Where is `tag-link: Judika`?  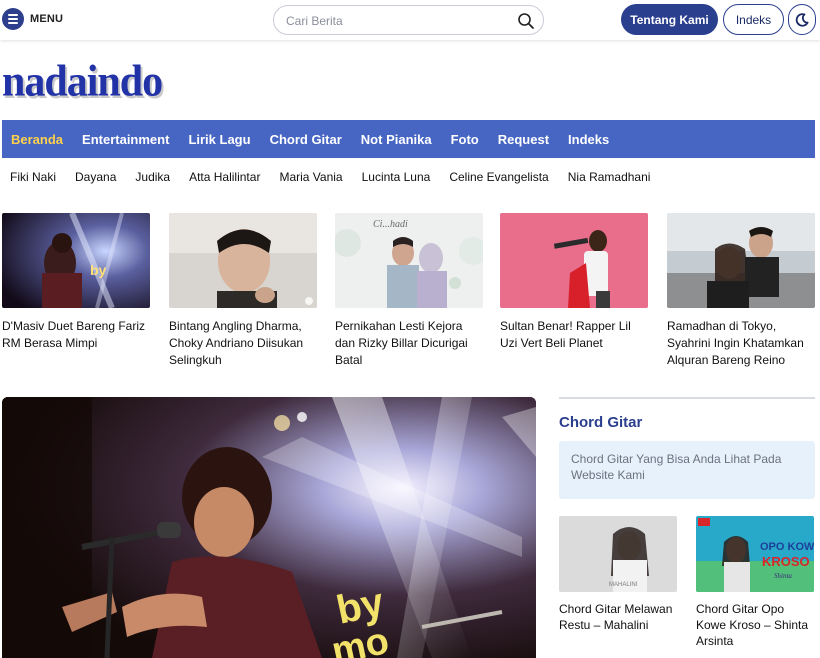 tag-link: Judika is located at coordinates (152, 177).